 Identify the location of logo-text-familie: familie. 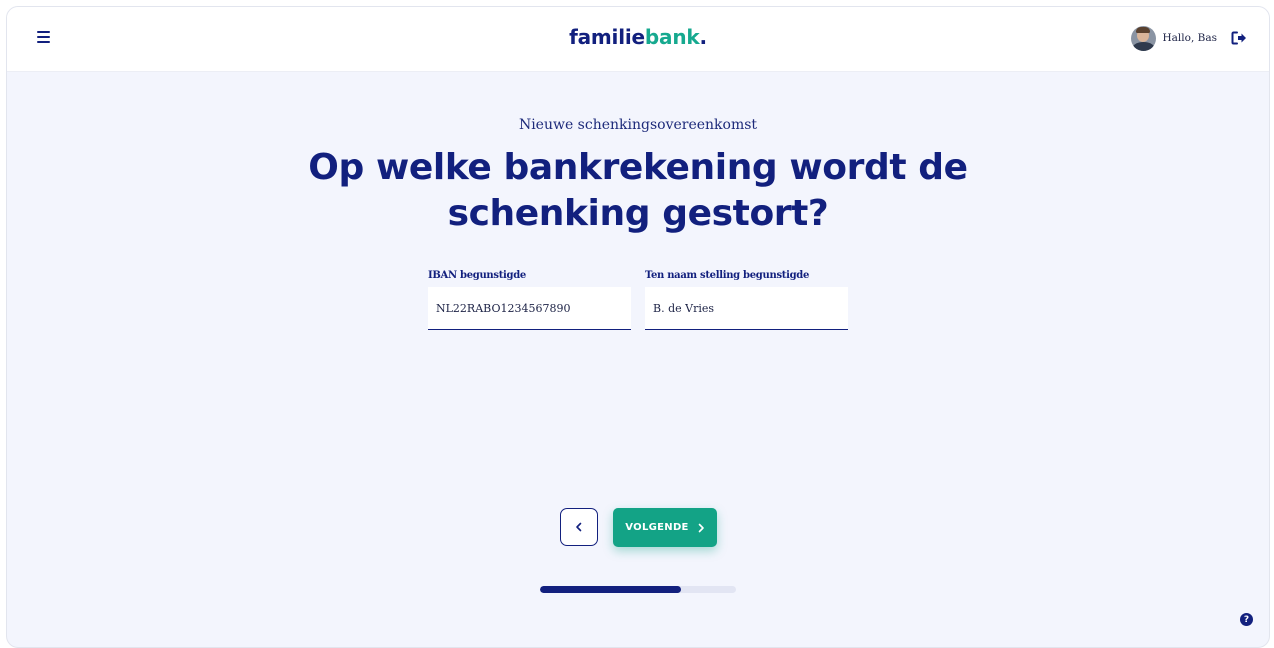
(607, 37).